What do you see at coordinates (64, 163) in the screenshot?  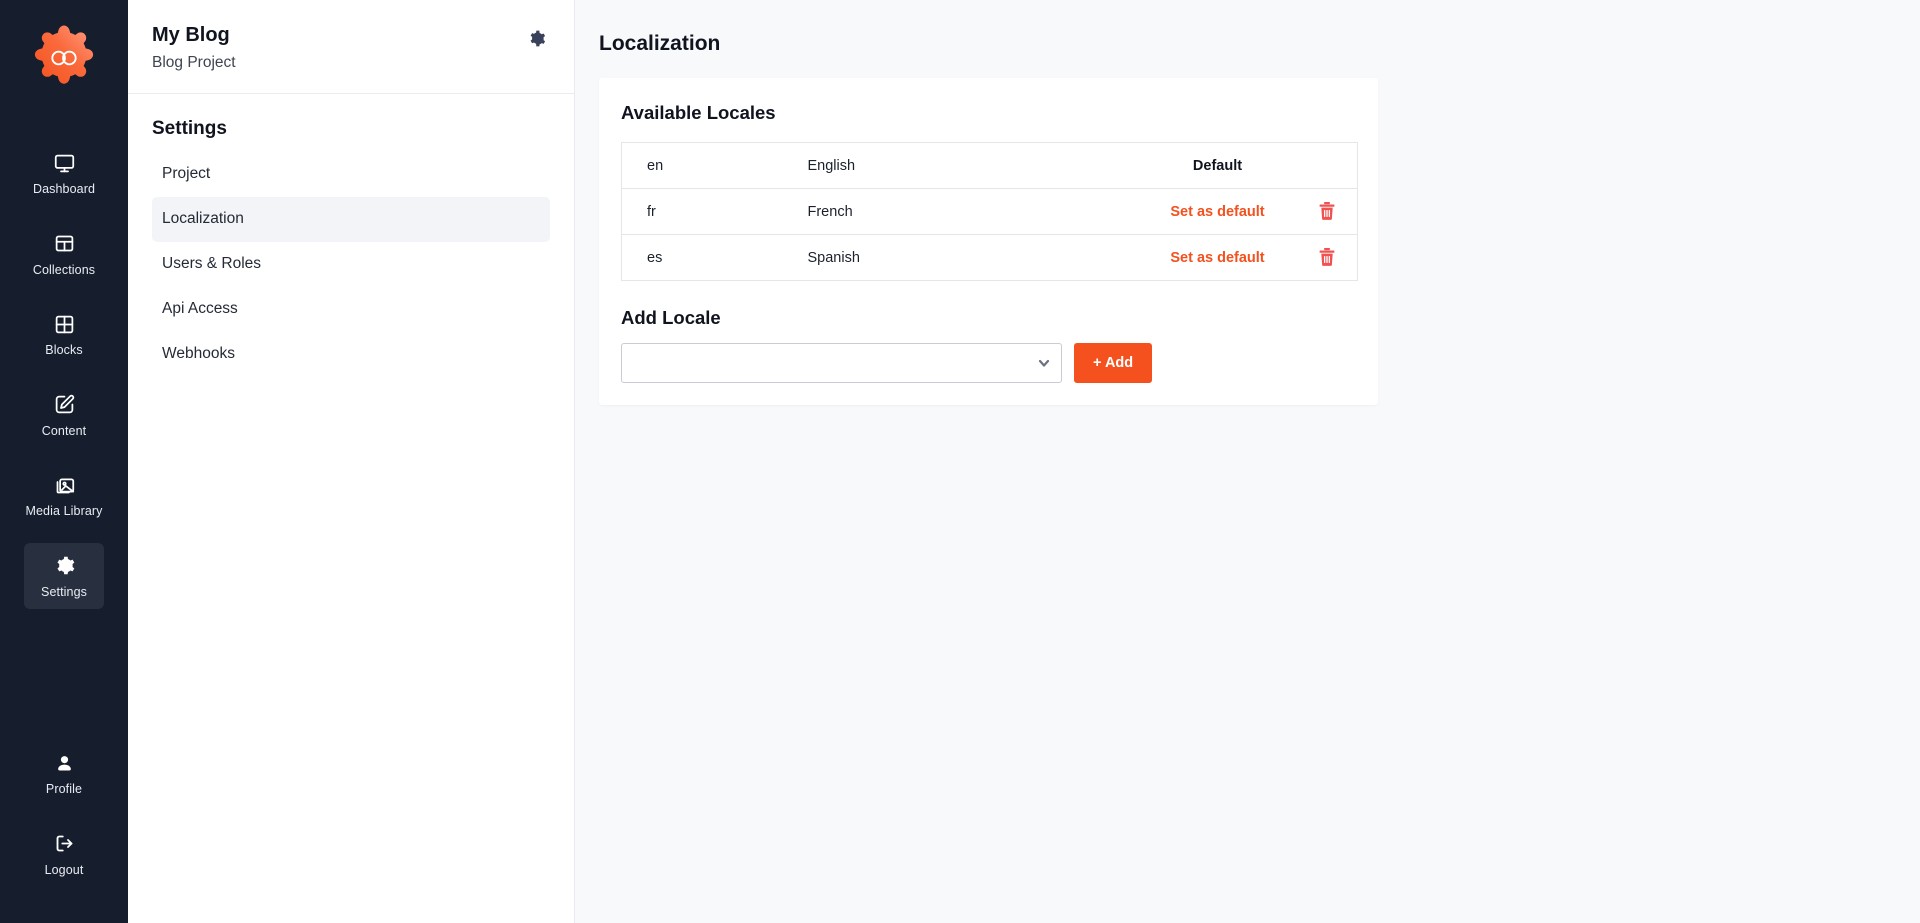 I see `monitor-icon` at bounding box center [64, 163].